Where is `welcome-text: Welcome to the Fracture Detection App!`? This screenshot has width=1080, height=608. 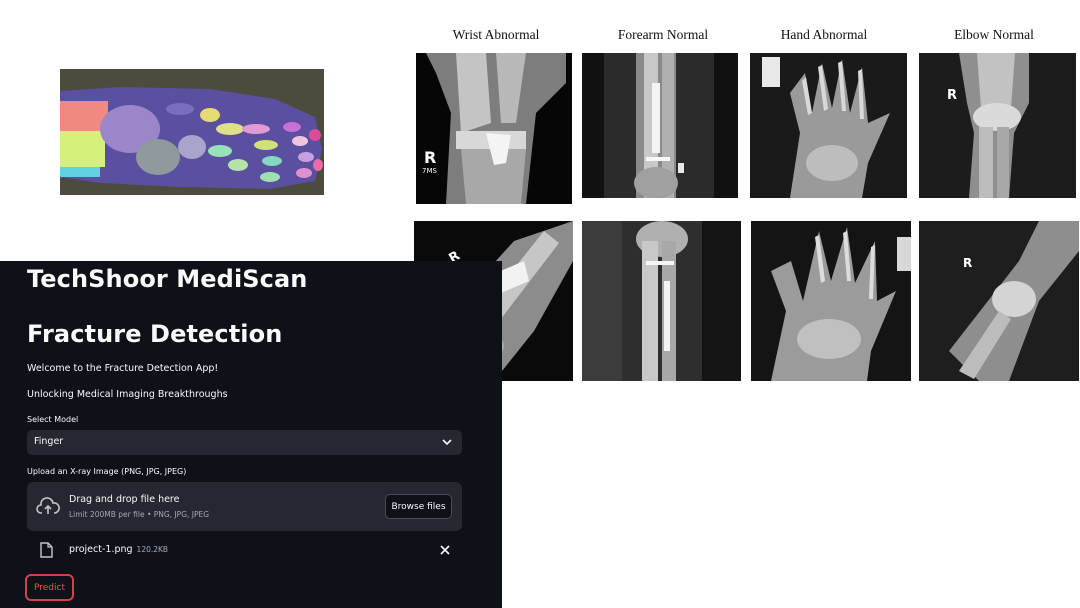 welcome-text: Welcome to the Fracture Detection App! is located at coordinates (123, 368).